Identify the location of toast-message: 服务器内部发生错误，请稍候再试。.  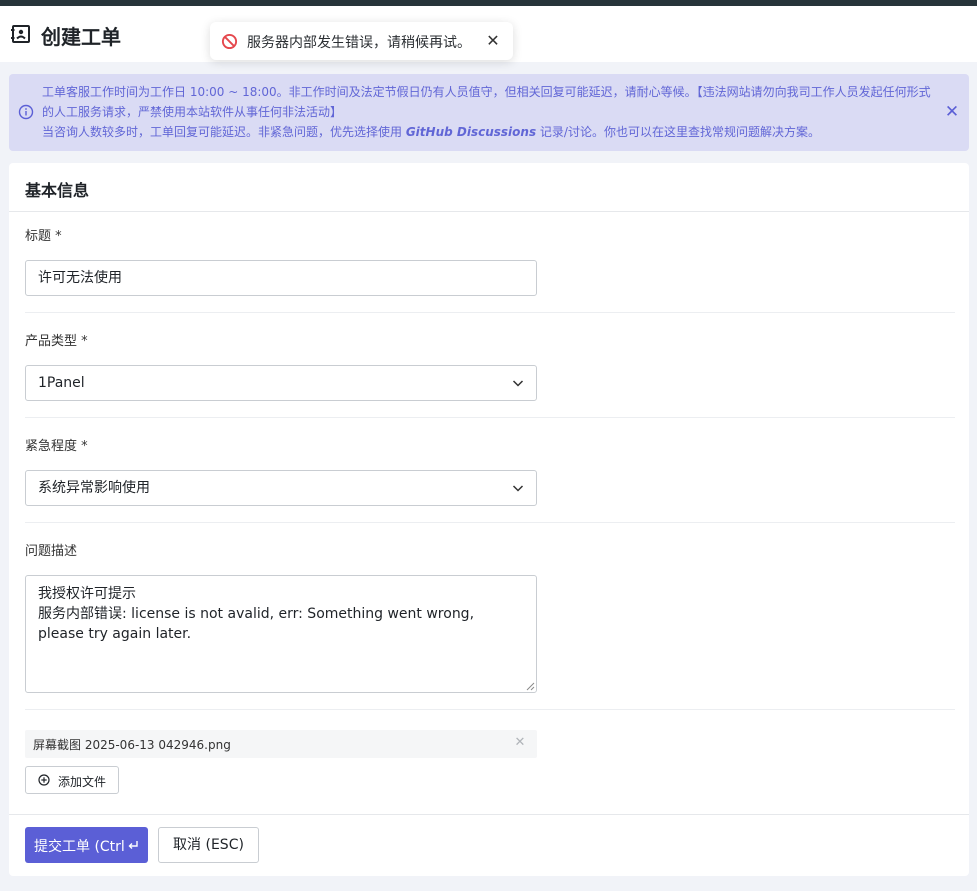
(359, 43).